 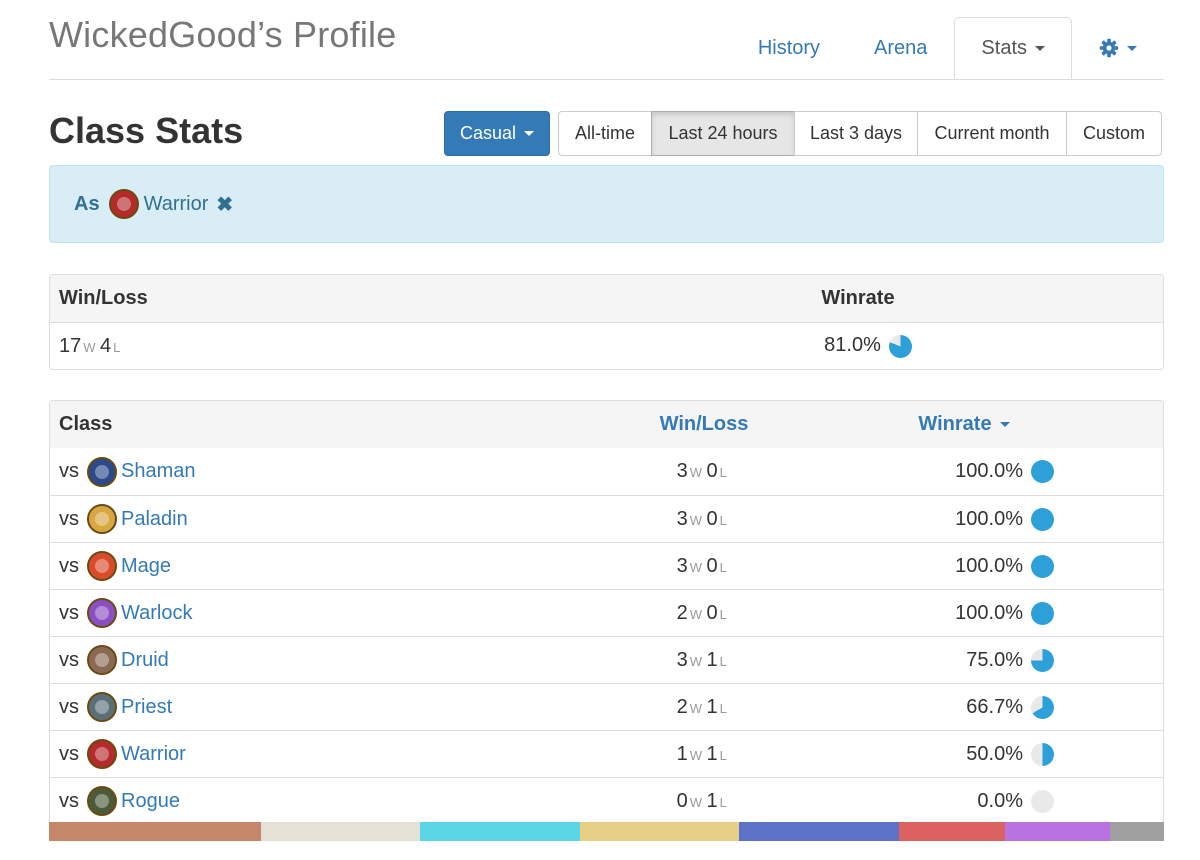 I want to click on table-row: vs Warlock 2 W 0 L 100.0%, so click(x=606, y=612).